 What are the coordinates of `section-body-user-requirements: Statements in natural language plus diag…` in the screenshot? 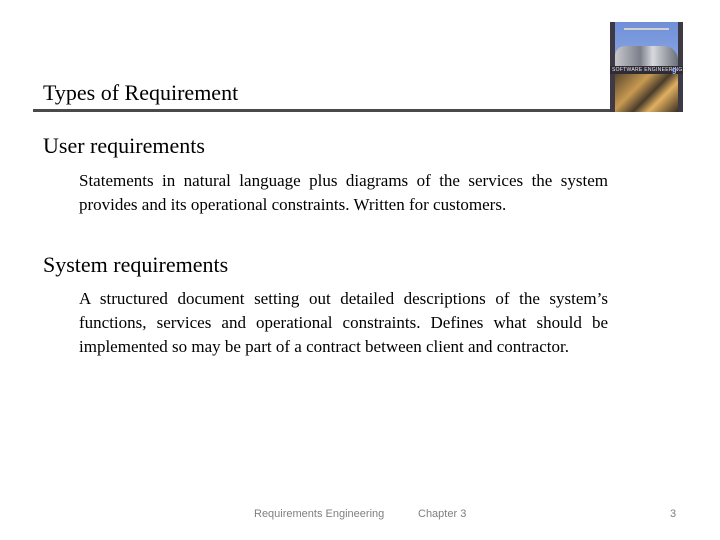 It's located at (343, 192).